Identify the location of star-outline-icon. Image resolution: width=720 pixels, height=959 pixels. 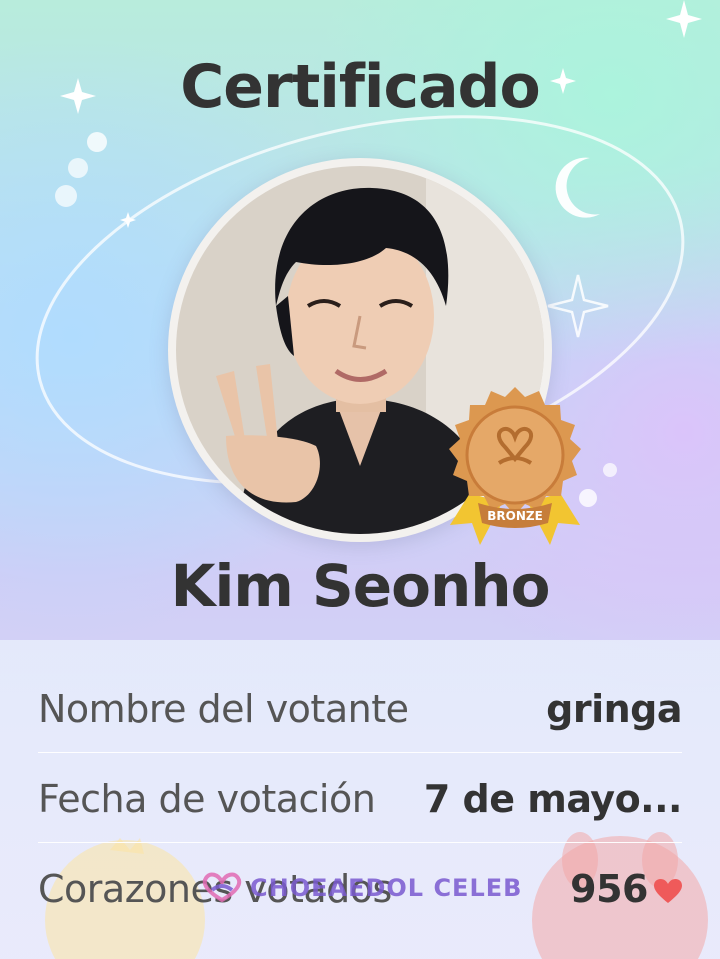
(578, 306).